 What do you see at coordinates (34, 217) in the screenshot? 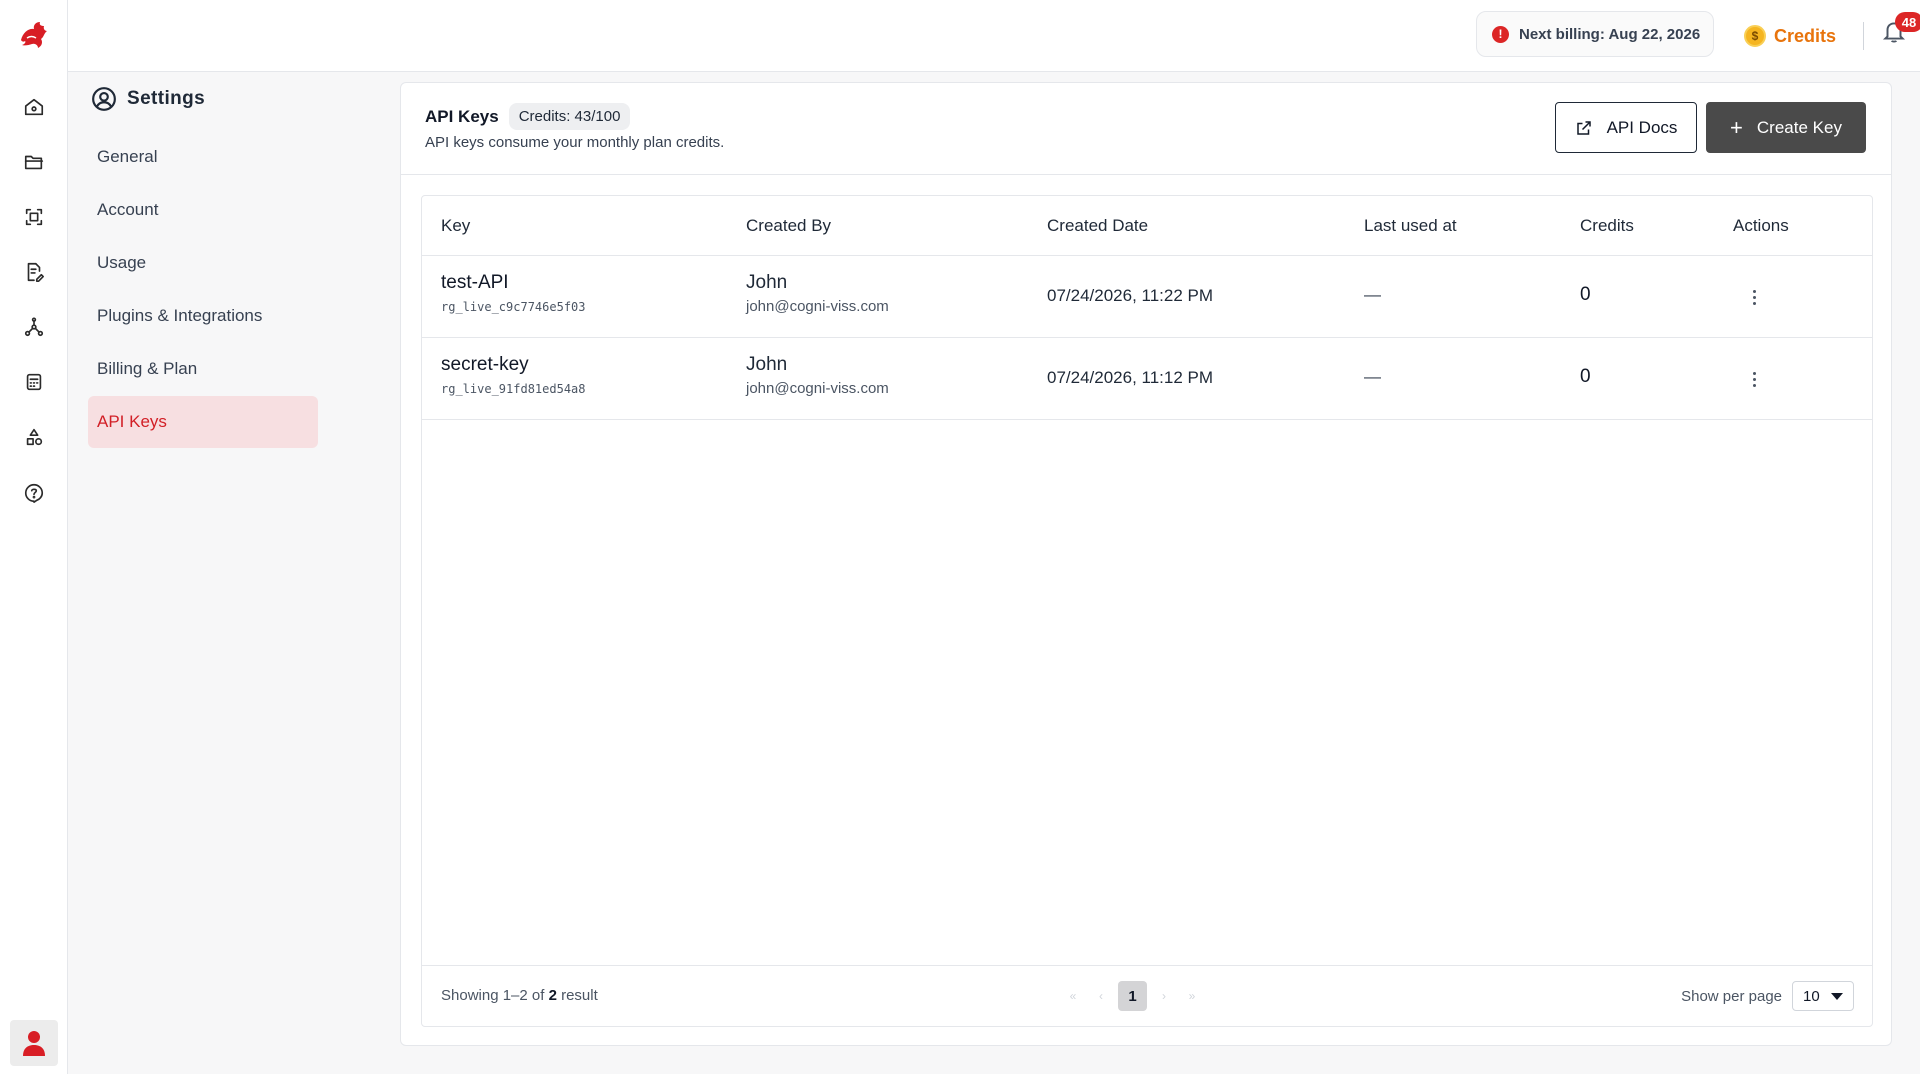
I see `scan-icon` at bounding box center [34, 217].